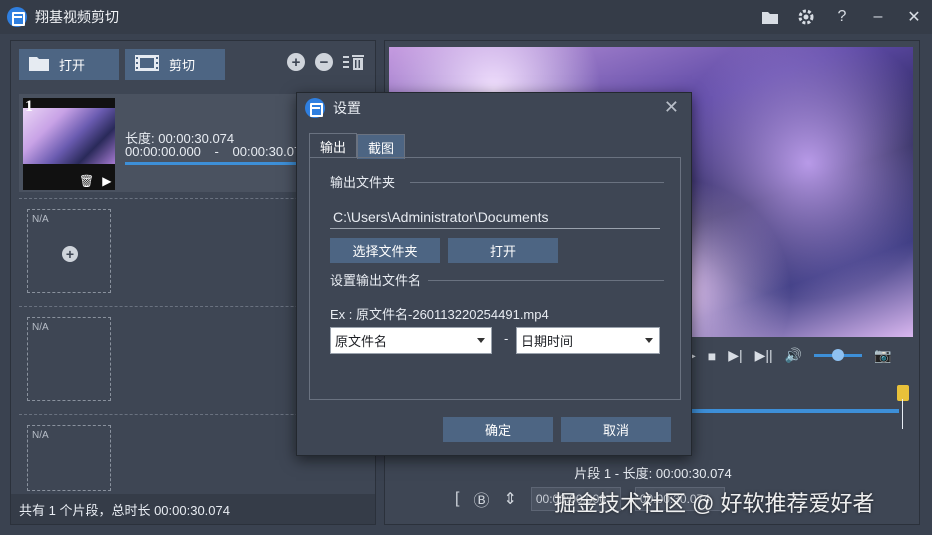  What do you see at coordinates (653, 473) in the screenshot?
I see `segment-info: 片段 1 - 长度: 00:00:30.074` at bounding box center [653, 473].